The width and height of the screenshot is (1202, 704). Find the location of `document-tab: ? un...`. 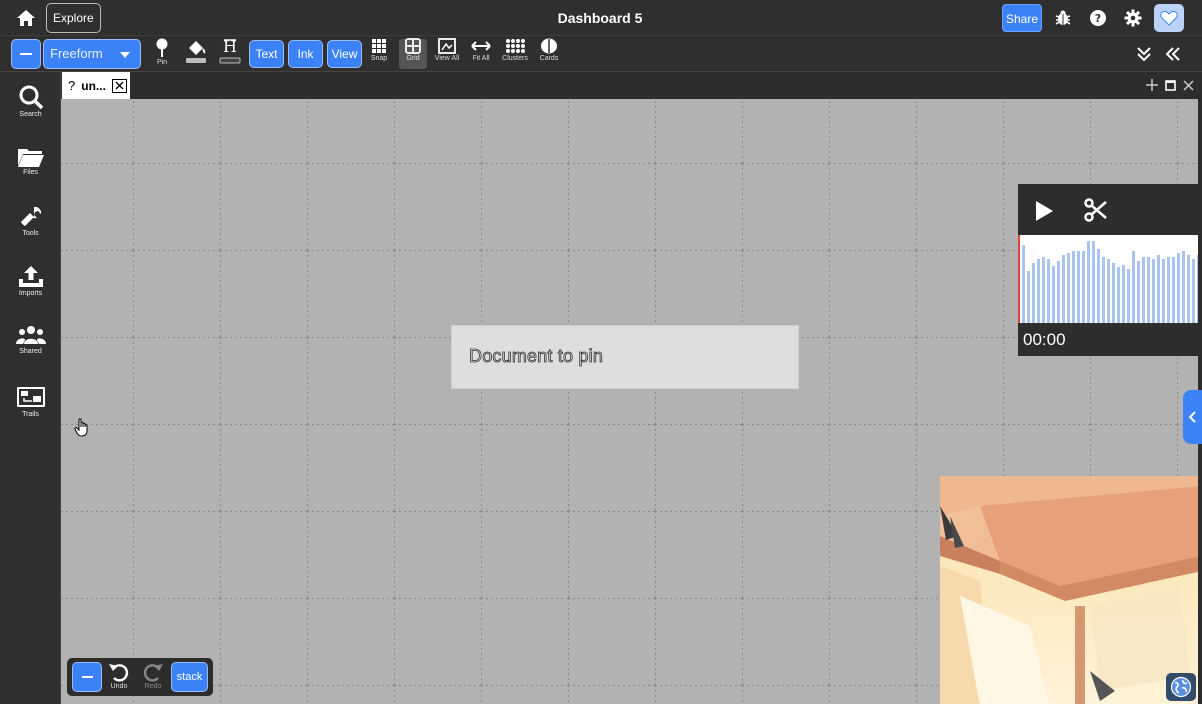

document-tab: ? un... is located at coordinates (96, 85).